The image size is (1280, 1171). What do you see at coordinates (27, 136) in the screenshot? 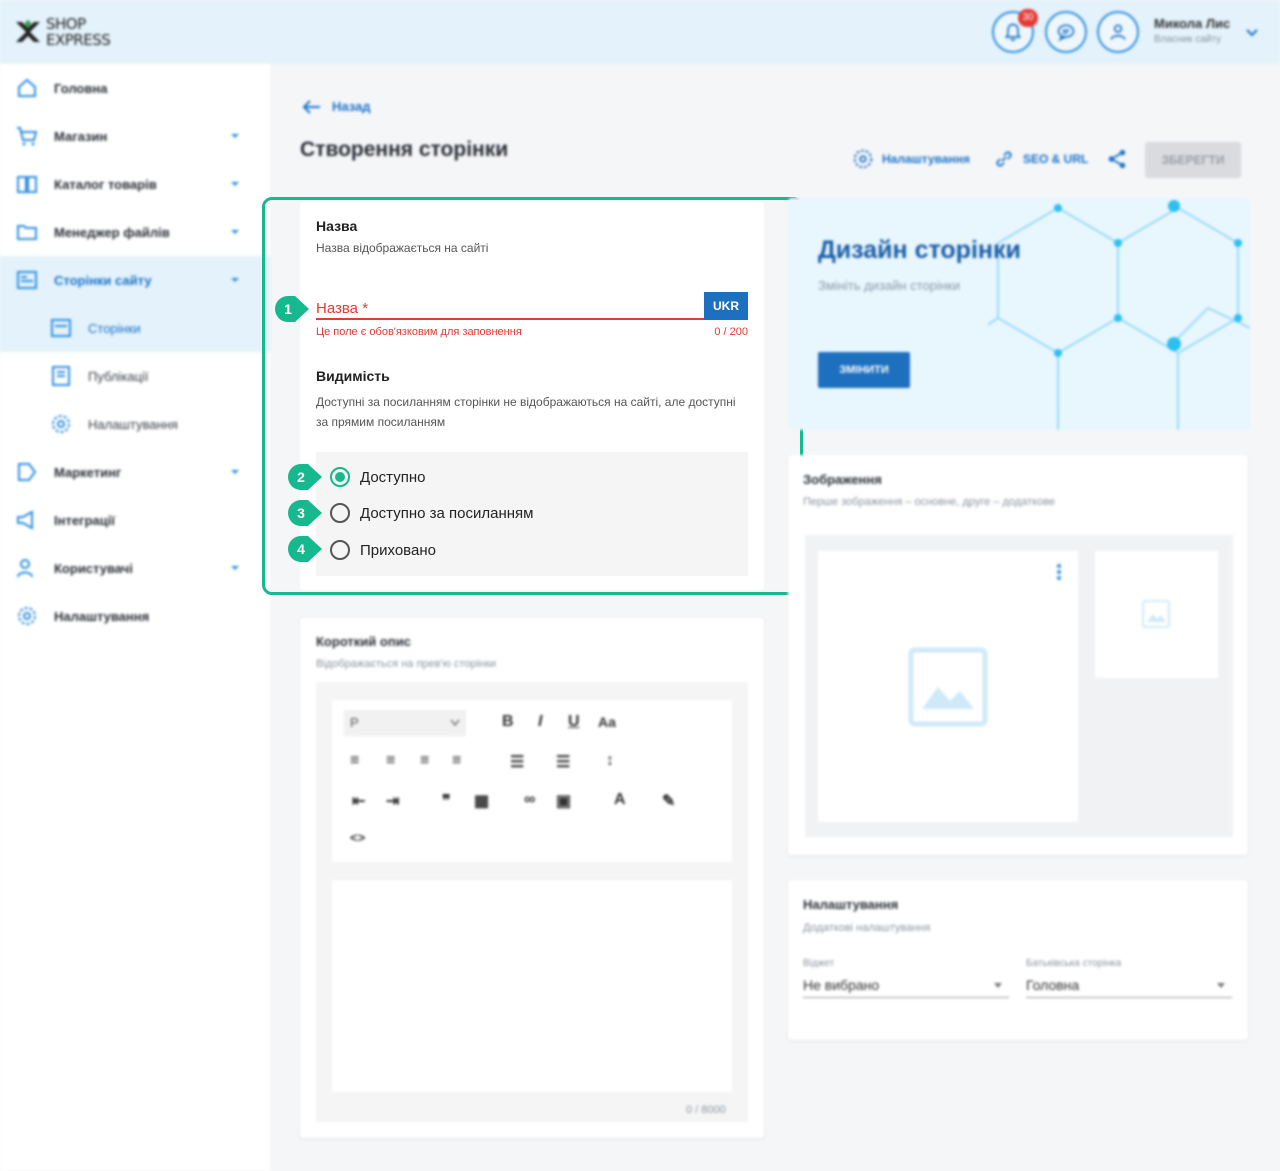
I see `cart-icon` at bounding box center [27, 136].